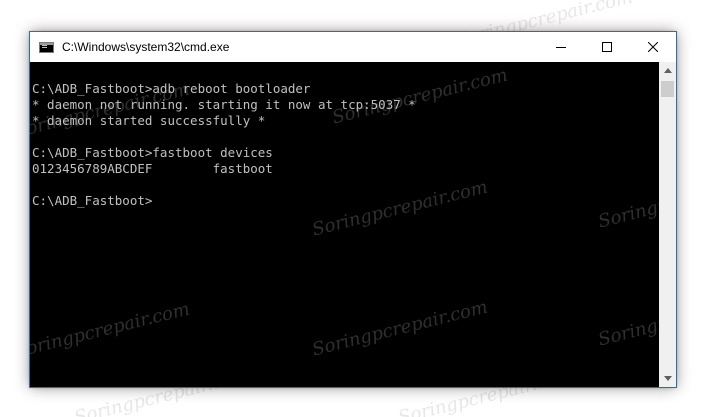  What do you see at coordinates (667, 89) in the screenshot?
I see `scroll-thumb` at bounding box center [667, 89].